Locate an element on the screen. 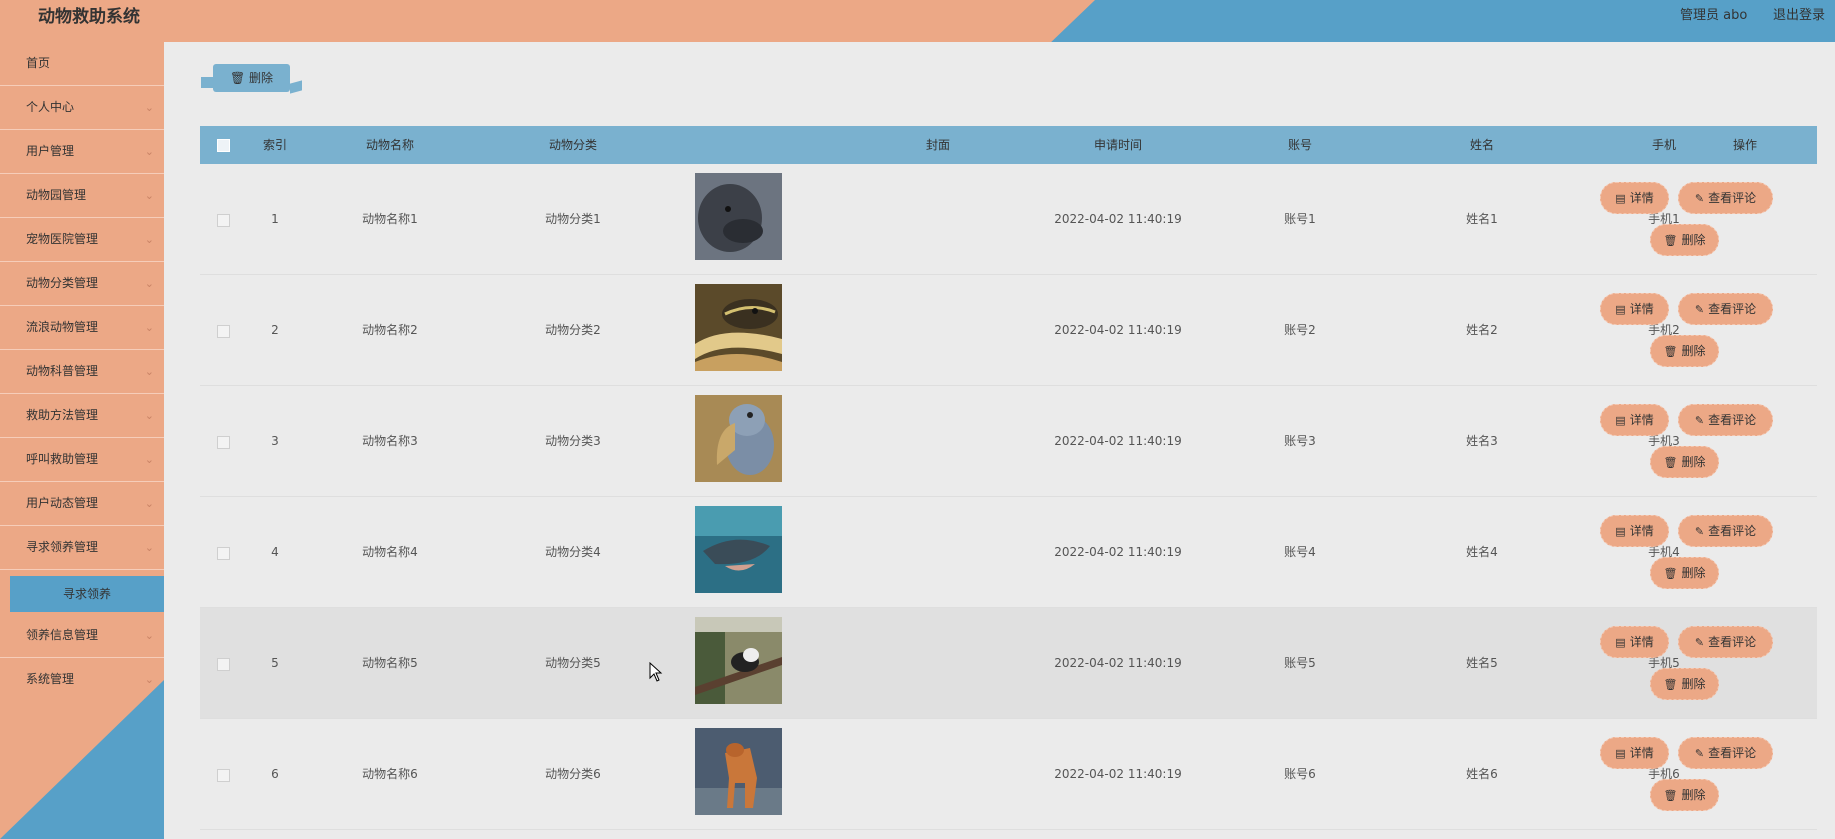 This screenshot has height=839, width=1835. cell-phone: 手机6 is located at coordinates (1664, 774).